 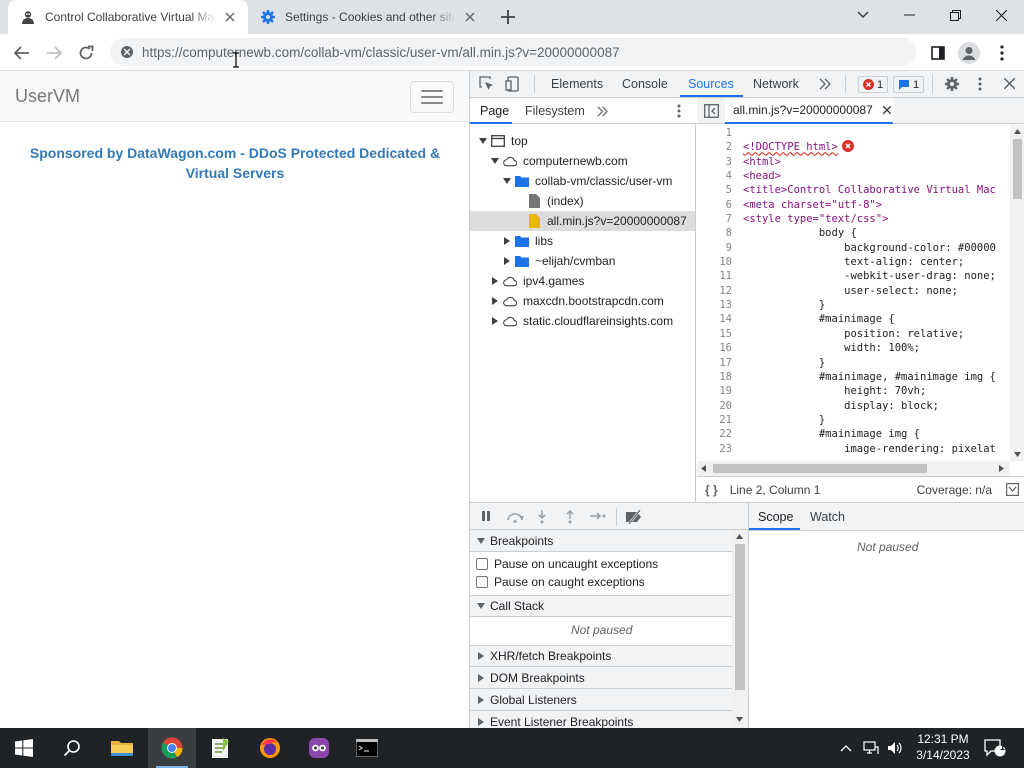 I want to click on global-listeners-section-header: Global Listeners, so click(x=601, y=700).